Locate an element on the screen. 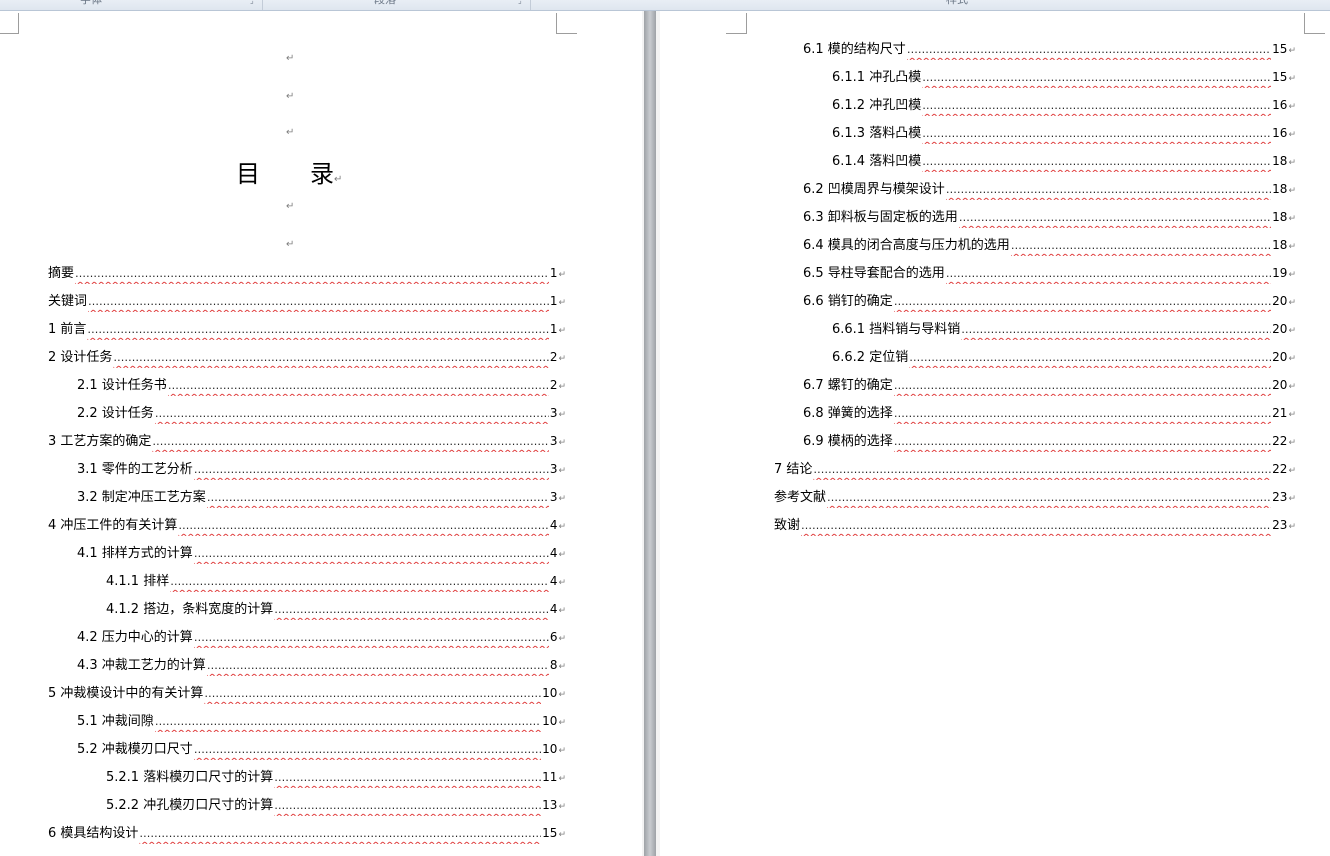 The width and height of the screenshot is (1330, 856). toc-entry-label: 6.9 模柄的选择 is located at coordinates (848, 441).